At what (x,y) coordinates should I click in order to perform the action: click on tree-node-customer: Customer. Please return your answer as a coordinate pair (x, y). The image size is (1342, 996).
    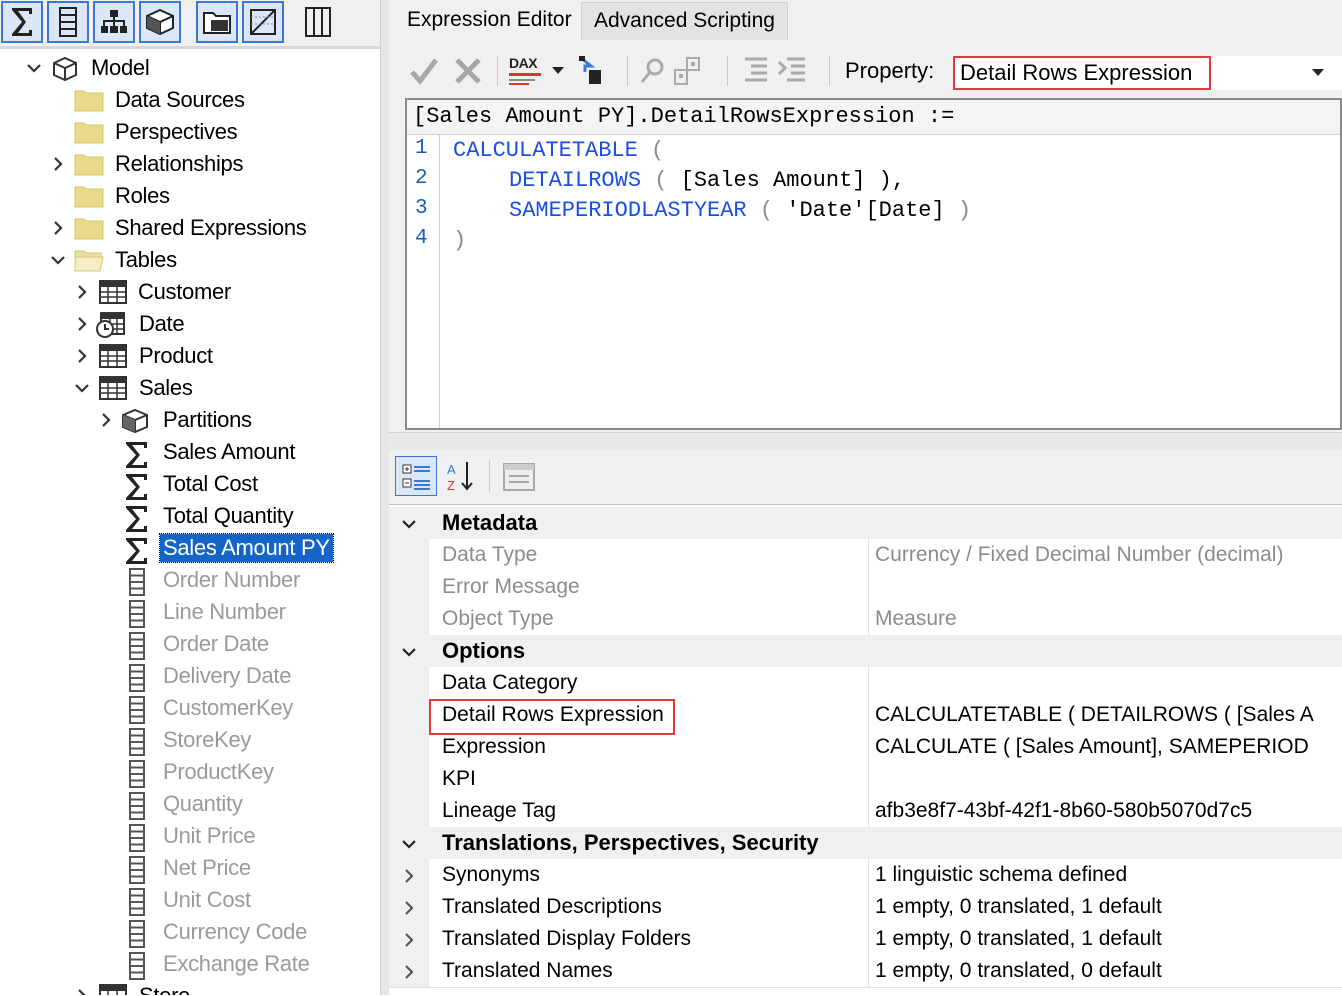
    Looking at the image, I should click on (190, 292).